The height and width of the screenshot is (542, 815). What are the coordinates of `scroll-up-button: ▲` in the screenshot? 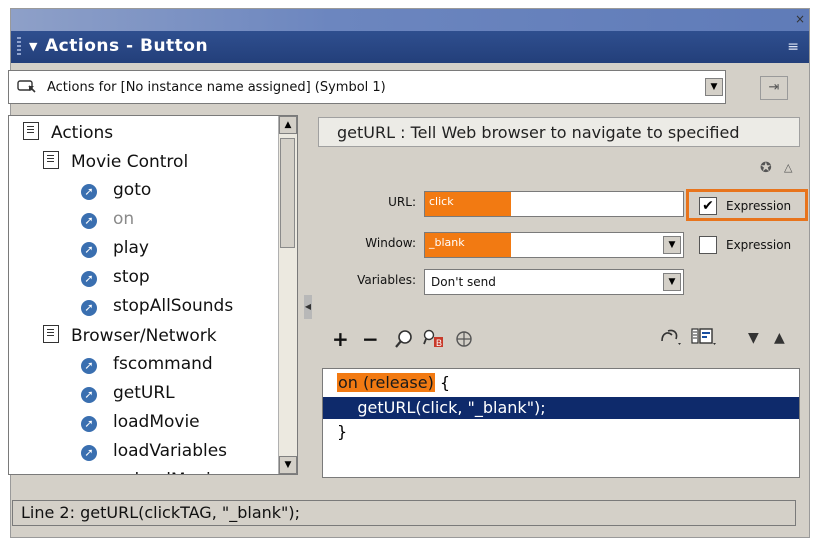 It's located at (288, 125).